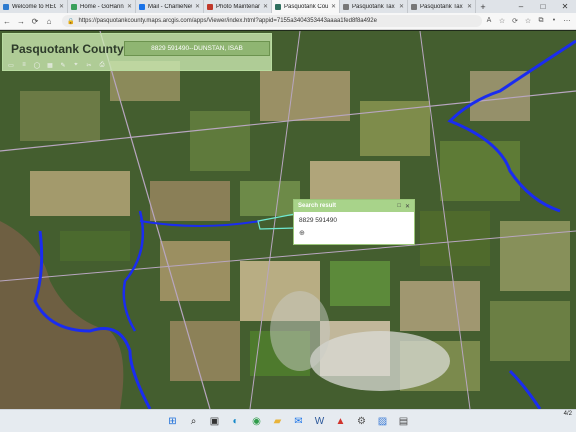 The height and width of the screenshot is (432, 576). What do you see at coordinates (49, 21) in the screenshot?
I see `home-icon: ⌂` at bounding box center [49, 21].